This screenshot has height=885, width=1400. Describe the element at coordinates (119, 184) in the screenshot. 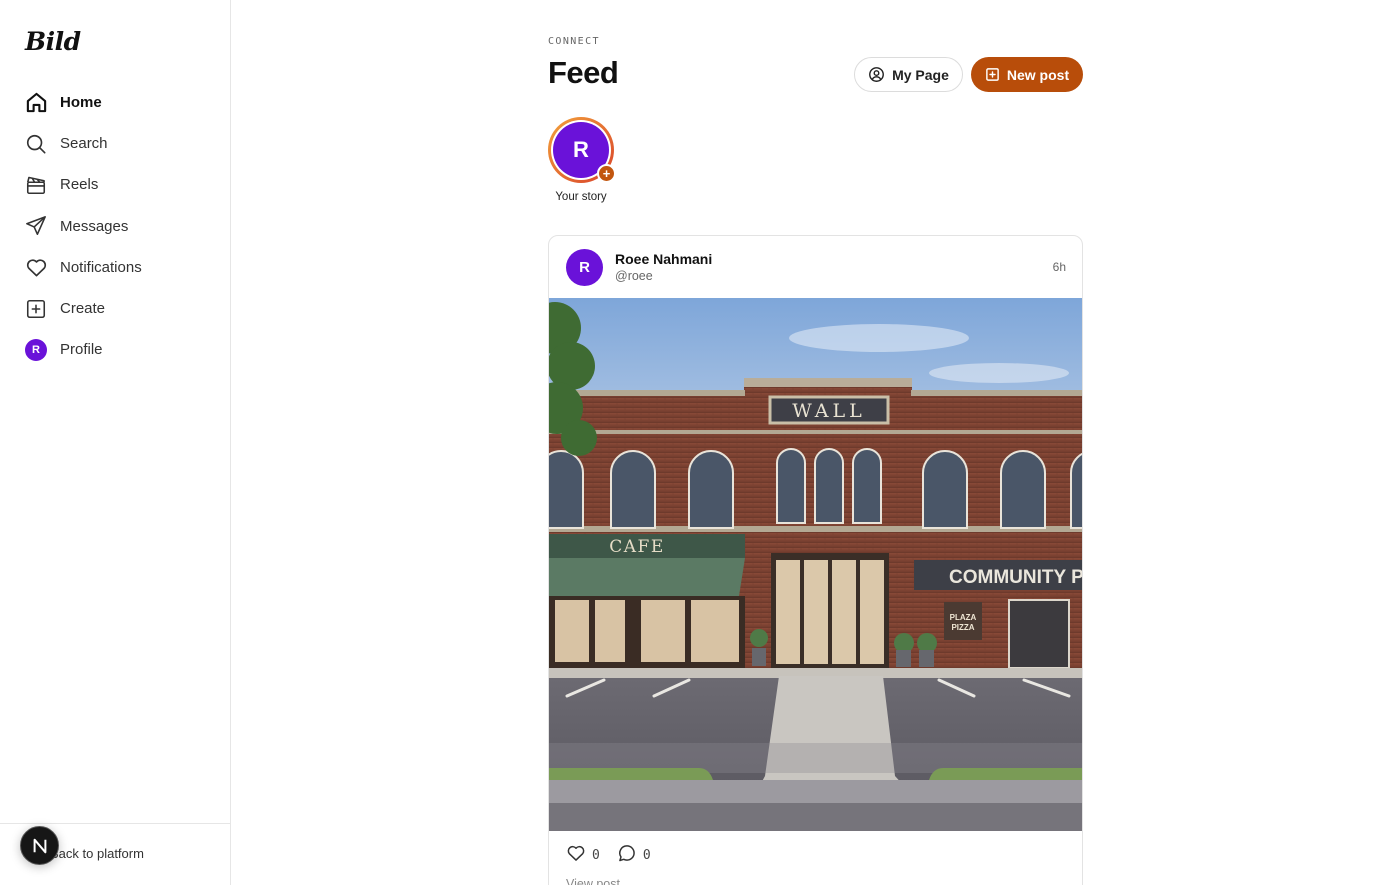

I see `sidebar-item-reels: Reels` at that location.